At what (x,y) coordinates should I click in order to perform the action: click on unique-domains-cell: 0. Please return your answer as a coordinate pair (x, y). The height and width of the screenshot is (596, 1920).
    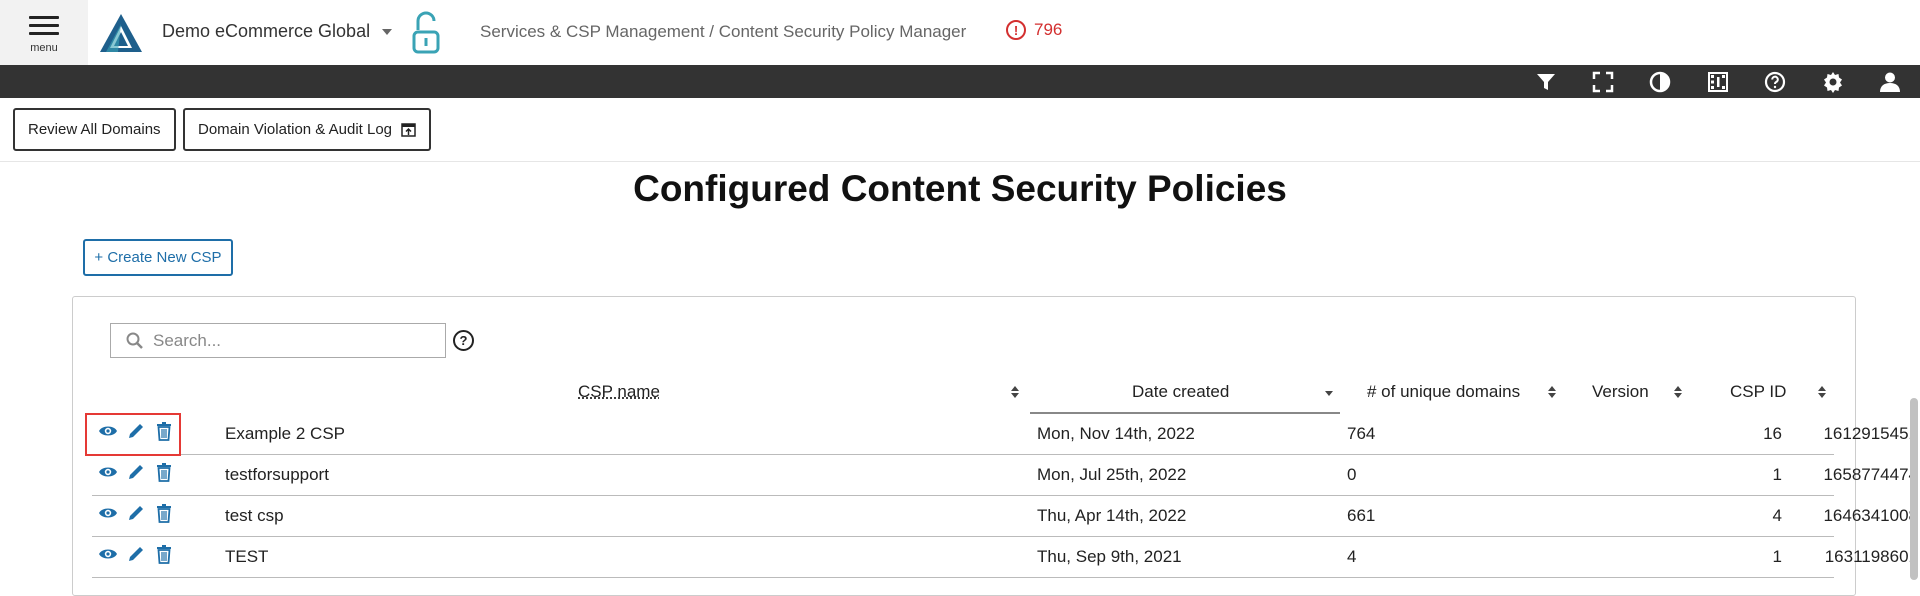
    Looking at the image, I should click on (1352, 474).